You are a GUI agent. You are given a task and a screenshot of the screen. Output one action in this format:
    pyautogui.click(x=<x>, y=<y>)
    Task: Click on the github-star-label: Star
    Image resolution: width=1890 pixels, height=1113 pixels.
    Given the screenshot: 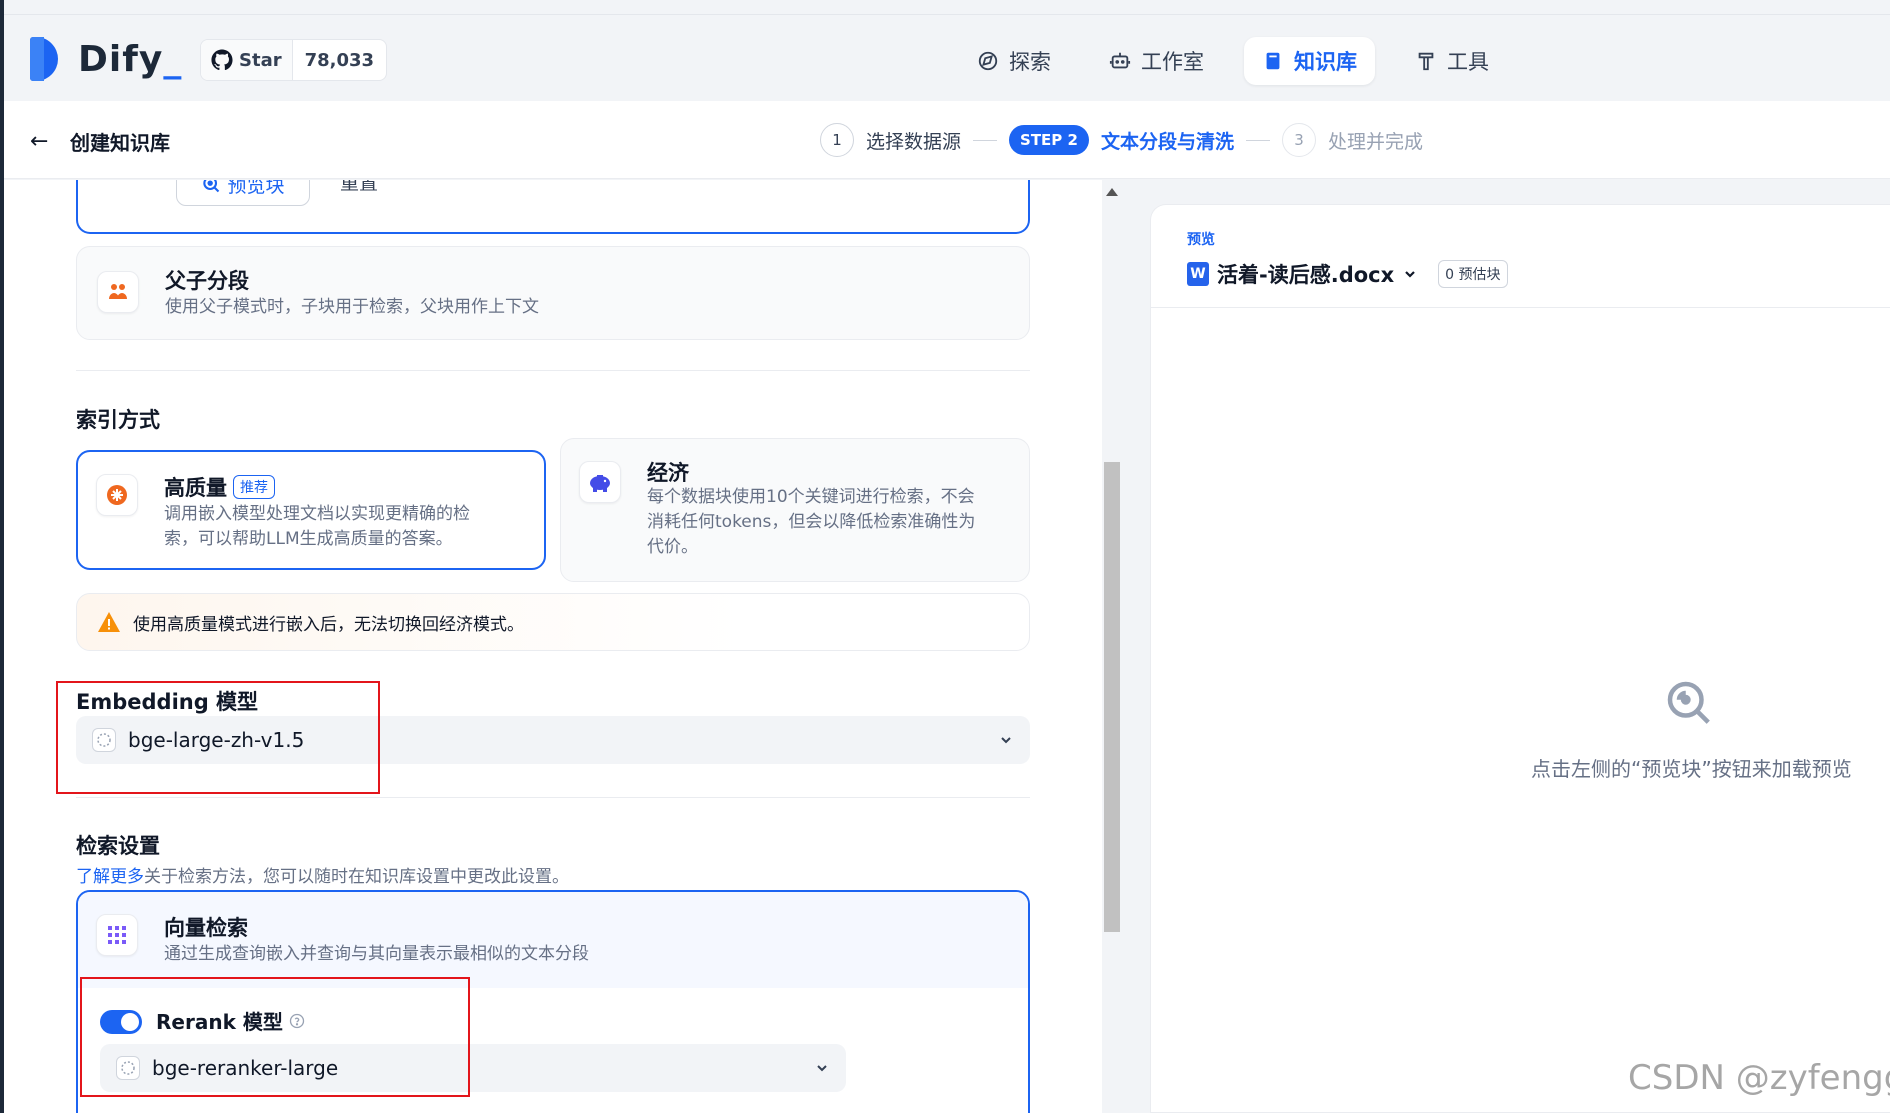 What is the action you would take?
    pyautogui.click(x=260, y=60)
    